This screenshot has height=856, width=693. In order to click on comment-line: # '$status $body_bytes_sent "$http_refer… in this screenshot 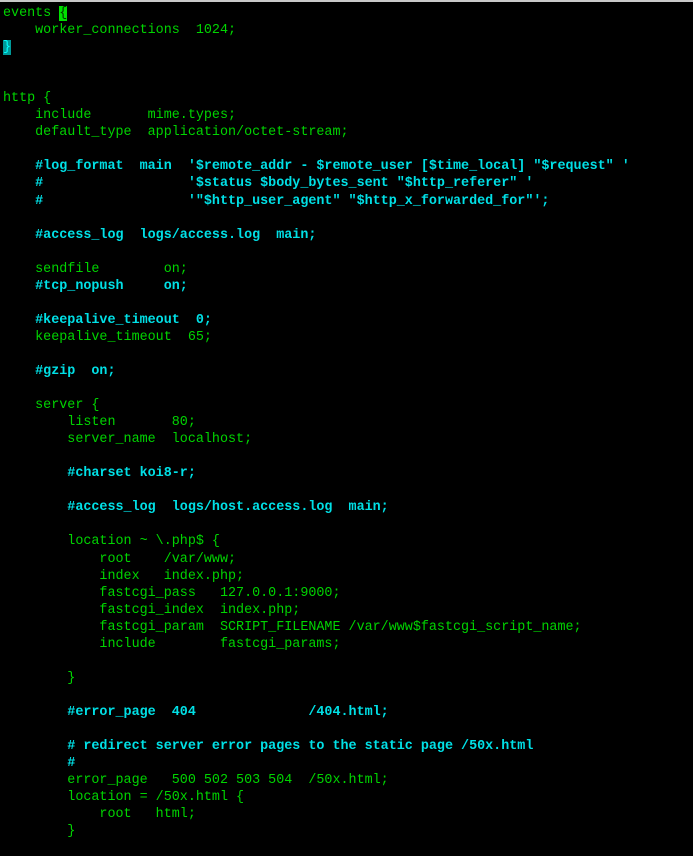, I will do `click(268, 184)`.